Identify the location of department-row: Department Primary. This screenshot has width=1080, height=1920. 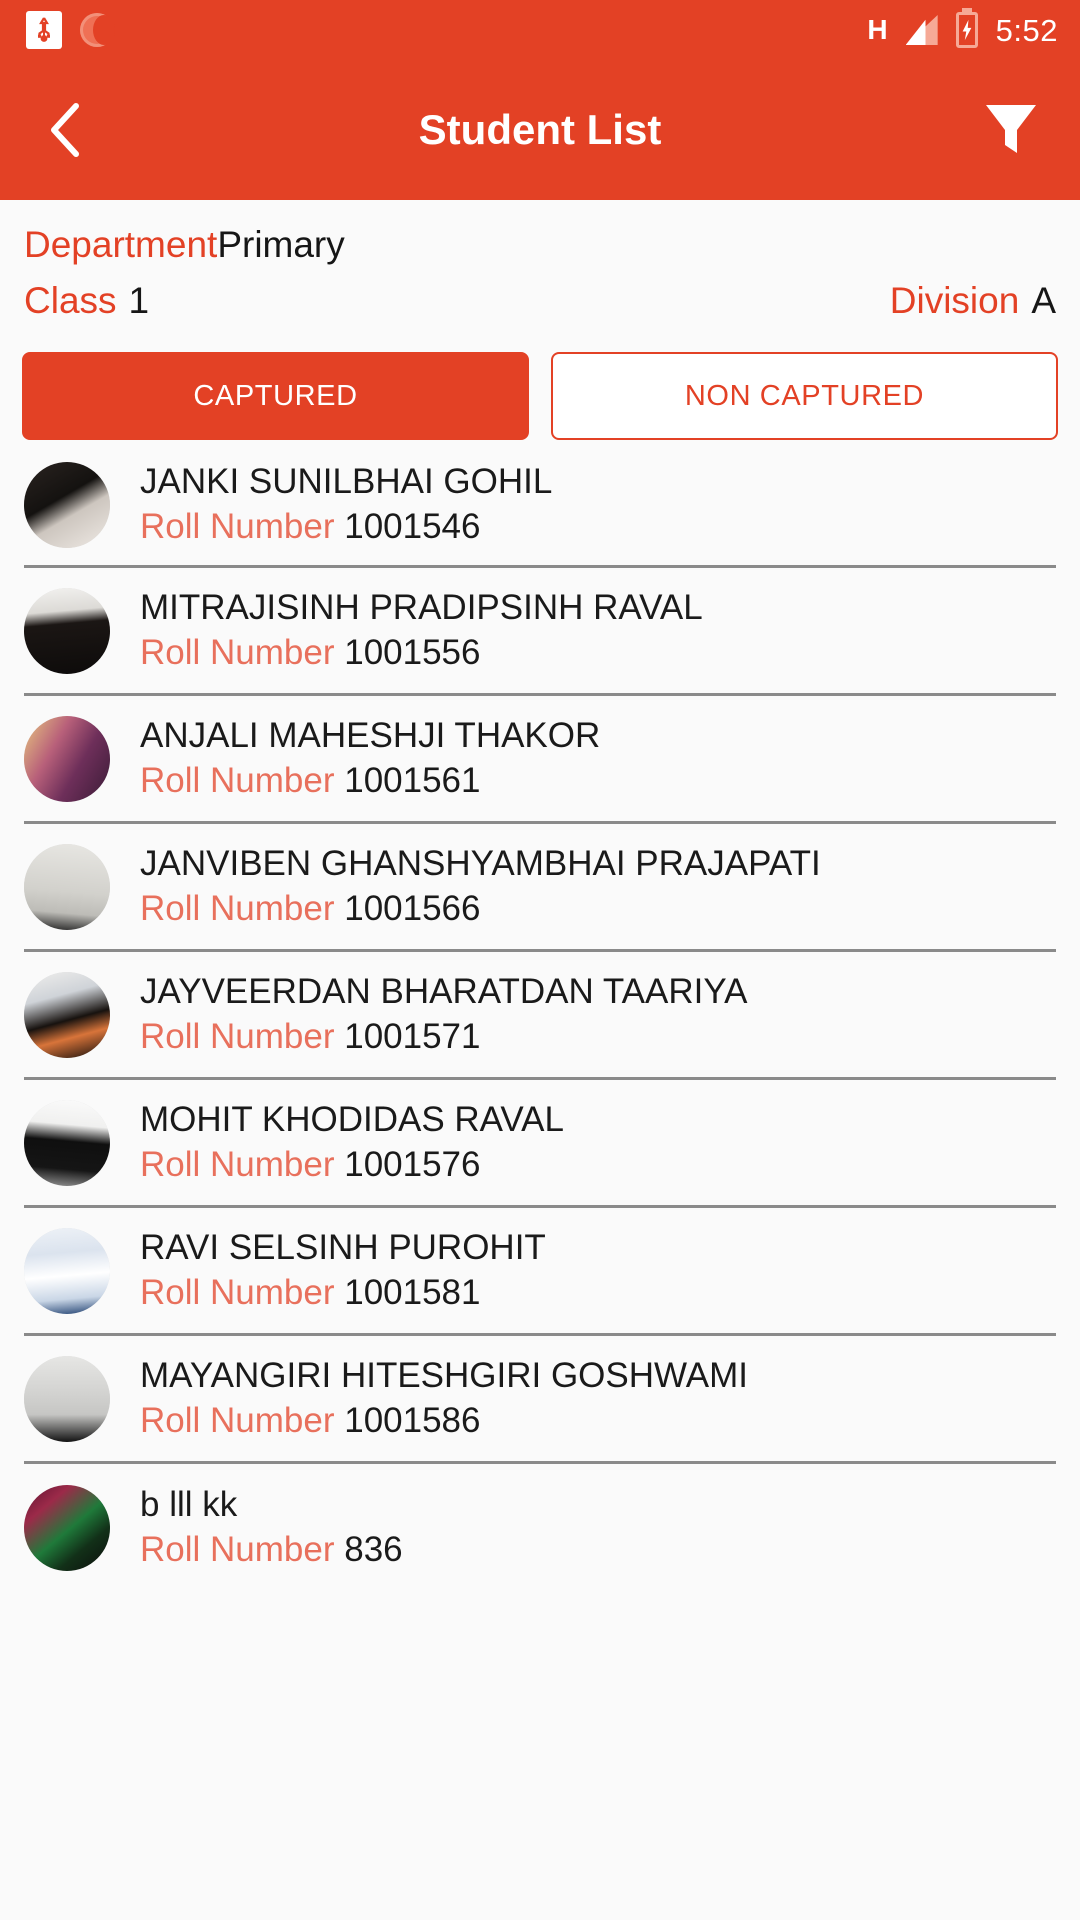
(540, 245).